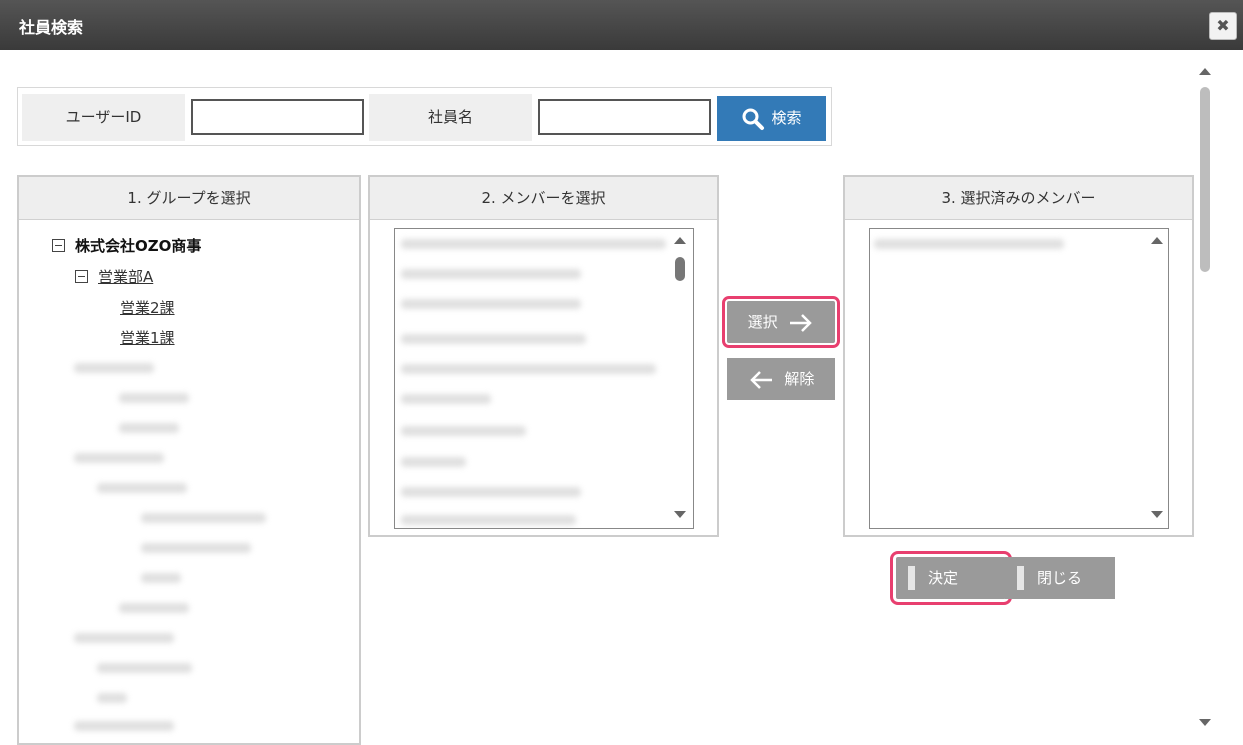 The width and height of the screenshot is (1243, 745). I want to click on dialog-titlebar: 社員検索 ✖, so click(621, 25).